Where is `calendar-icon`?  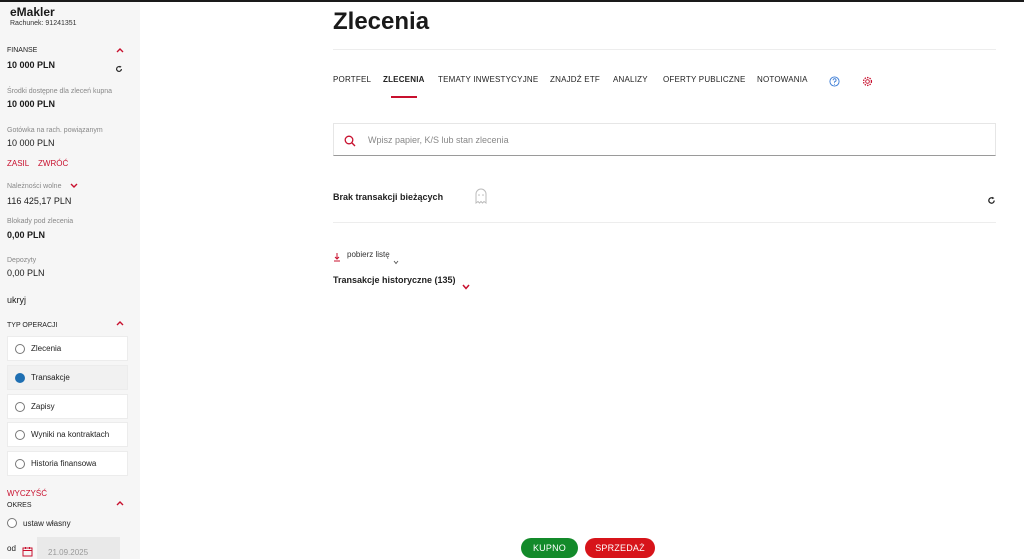 calendar-icon is located at coordinates (27, 550).